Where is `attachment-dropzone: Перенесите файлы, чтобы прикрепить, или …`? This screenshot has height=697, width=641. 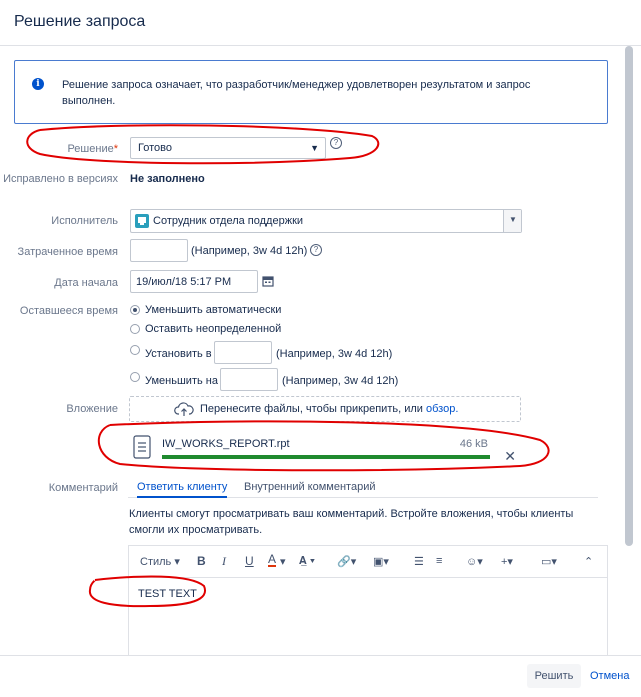
attachment-dropzone: Перенесите файлы, чтобы прикрепить, или … is located at coordinates (325, 409).